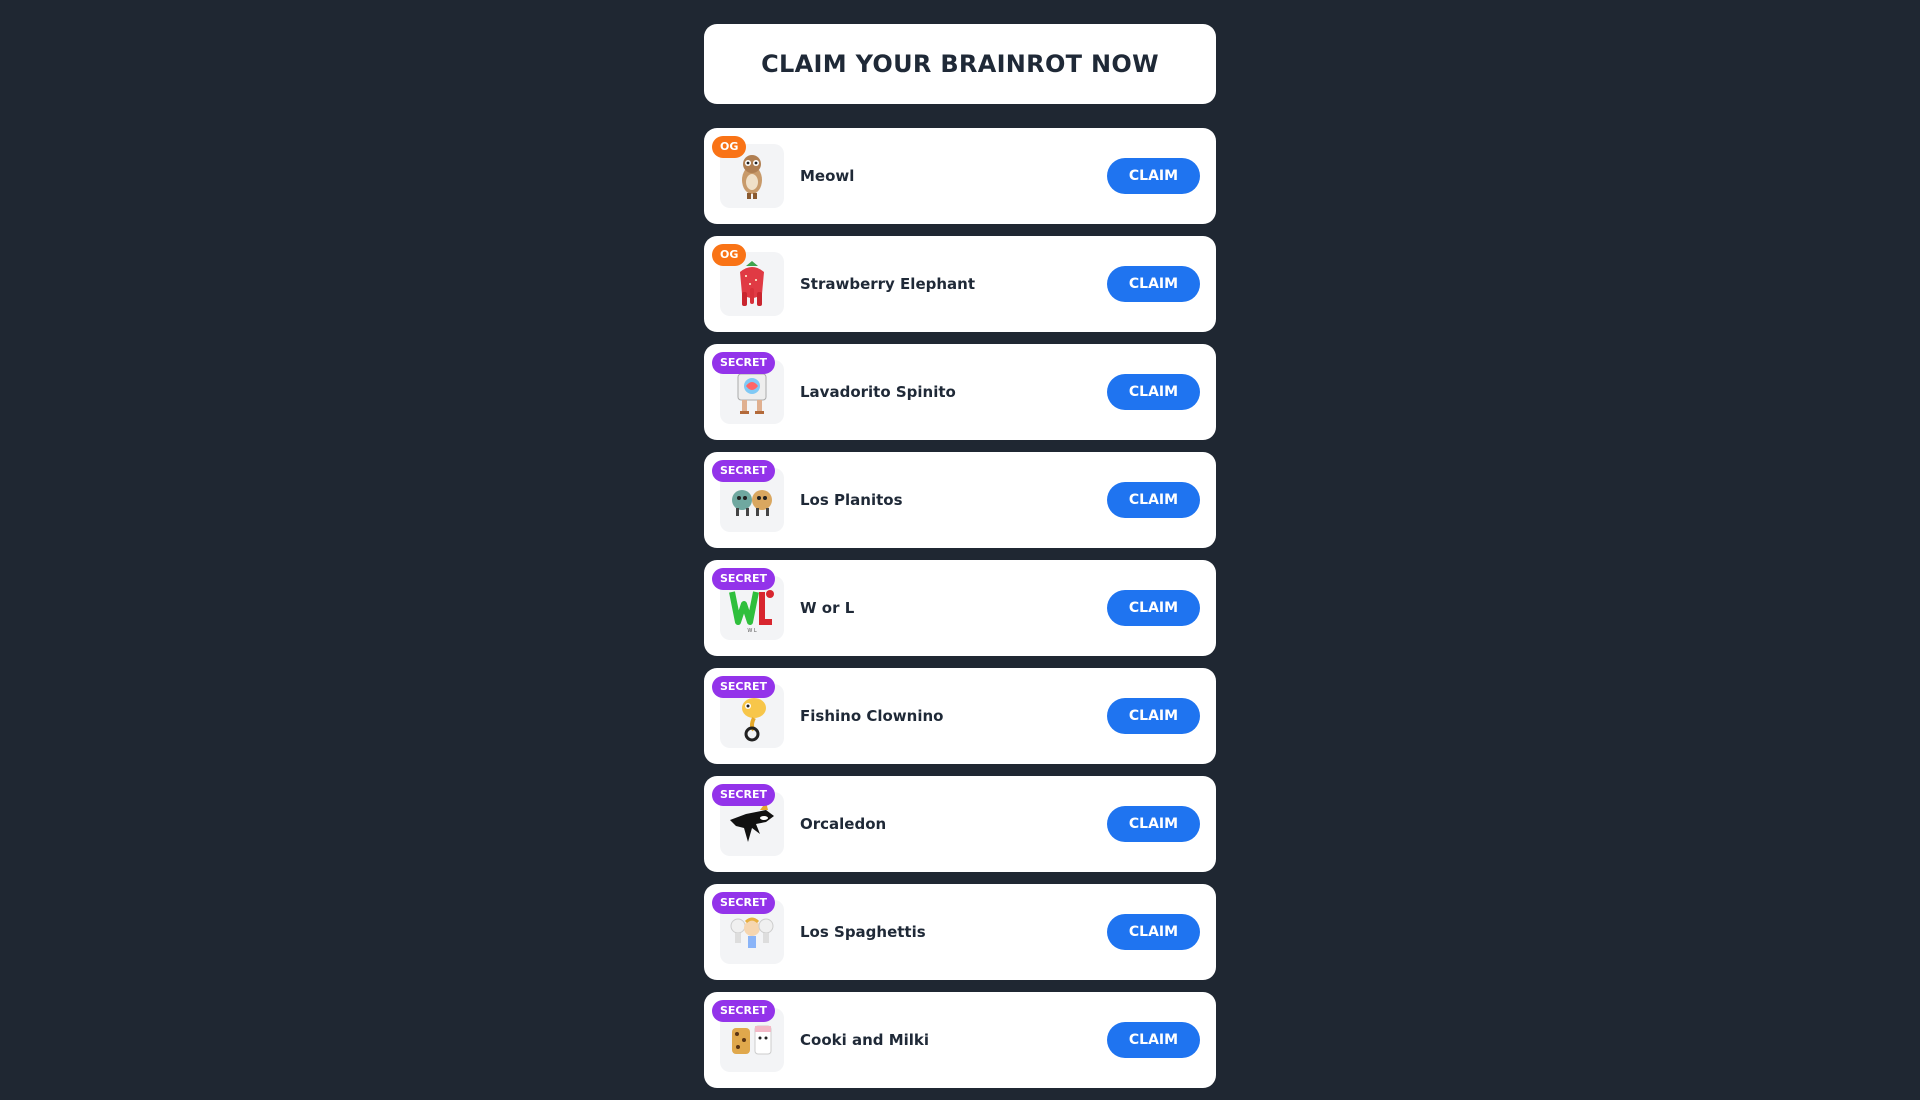  I want to click on page-title: CLAIM YOUR BRAINROT NOW, so click(960, 64).